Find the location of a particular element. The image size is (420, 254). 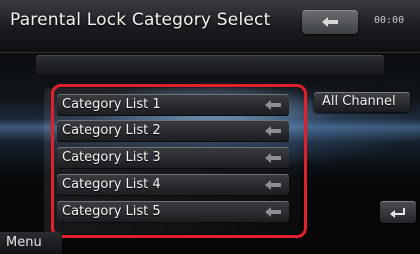

info-plate is located at coordinates (210, 65).